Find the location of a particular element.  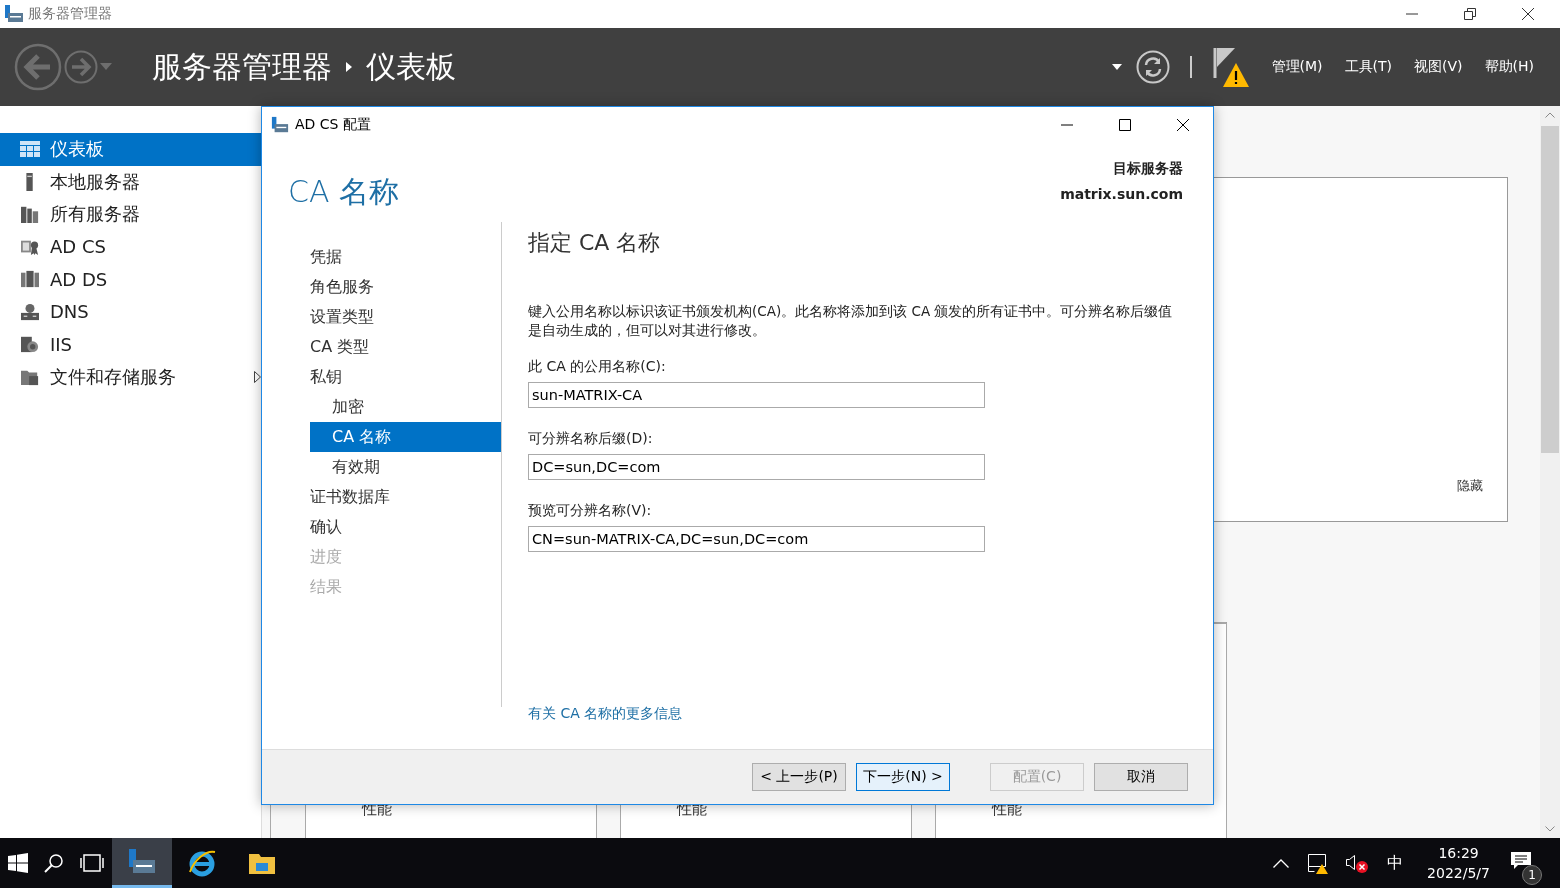

target-server-name: matrix.sun.com is located at coordinates (1121, 194).